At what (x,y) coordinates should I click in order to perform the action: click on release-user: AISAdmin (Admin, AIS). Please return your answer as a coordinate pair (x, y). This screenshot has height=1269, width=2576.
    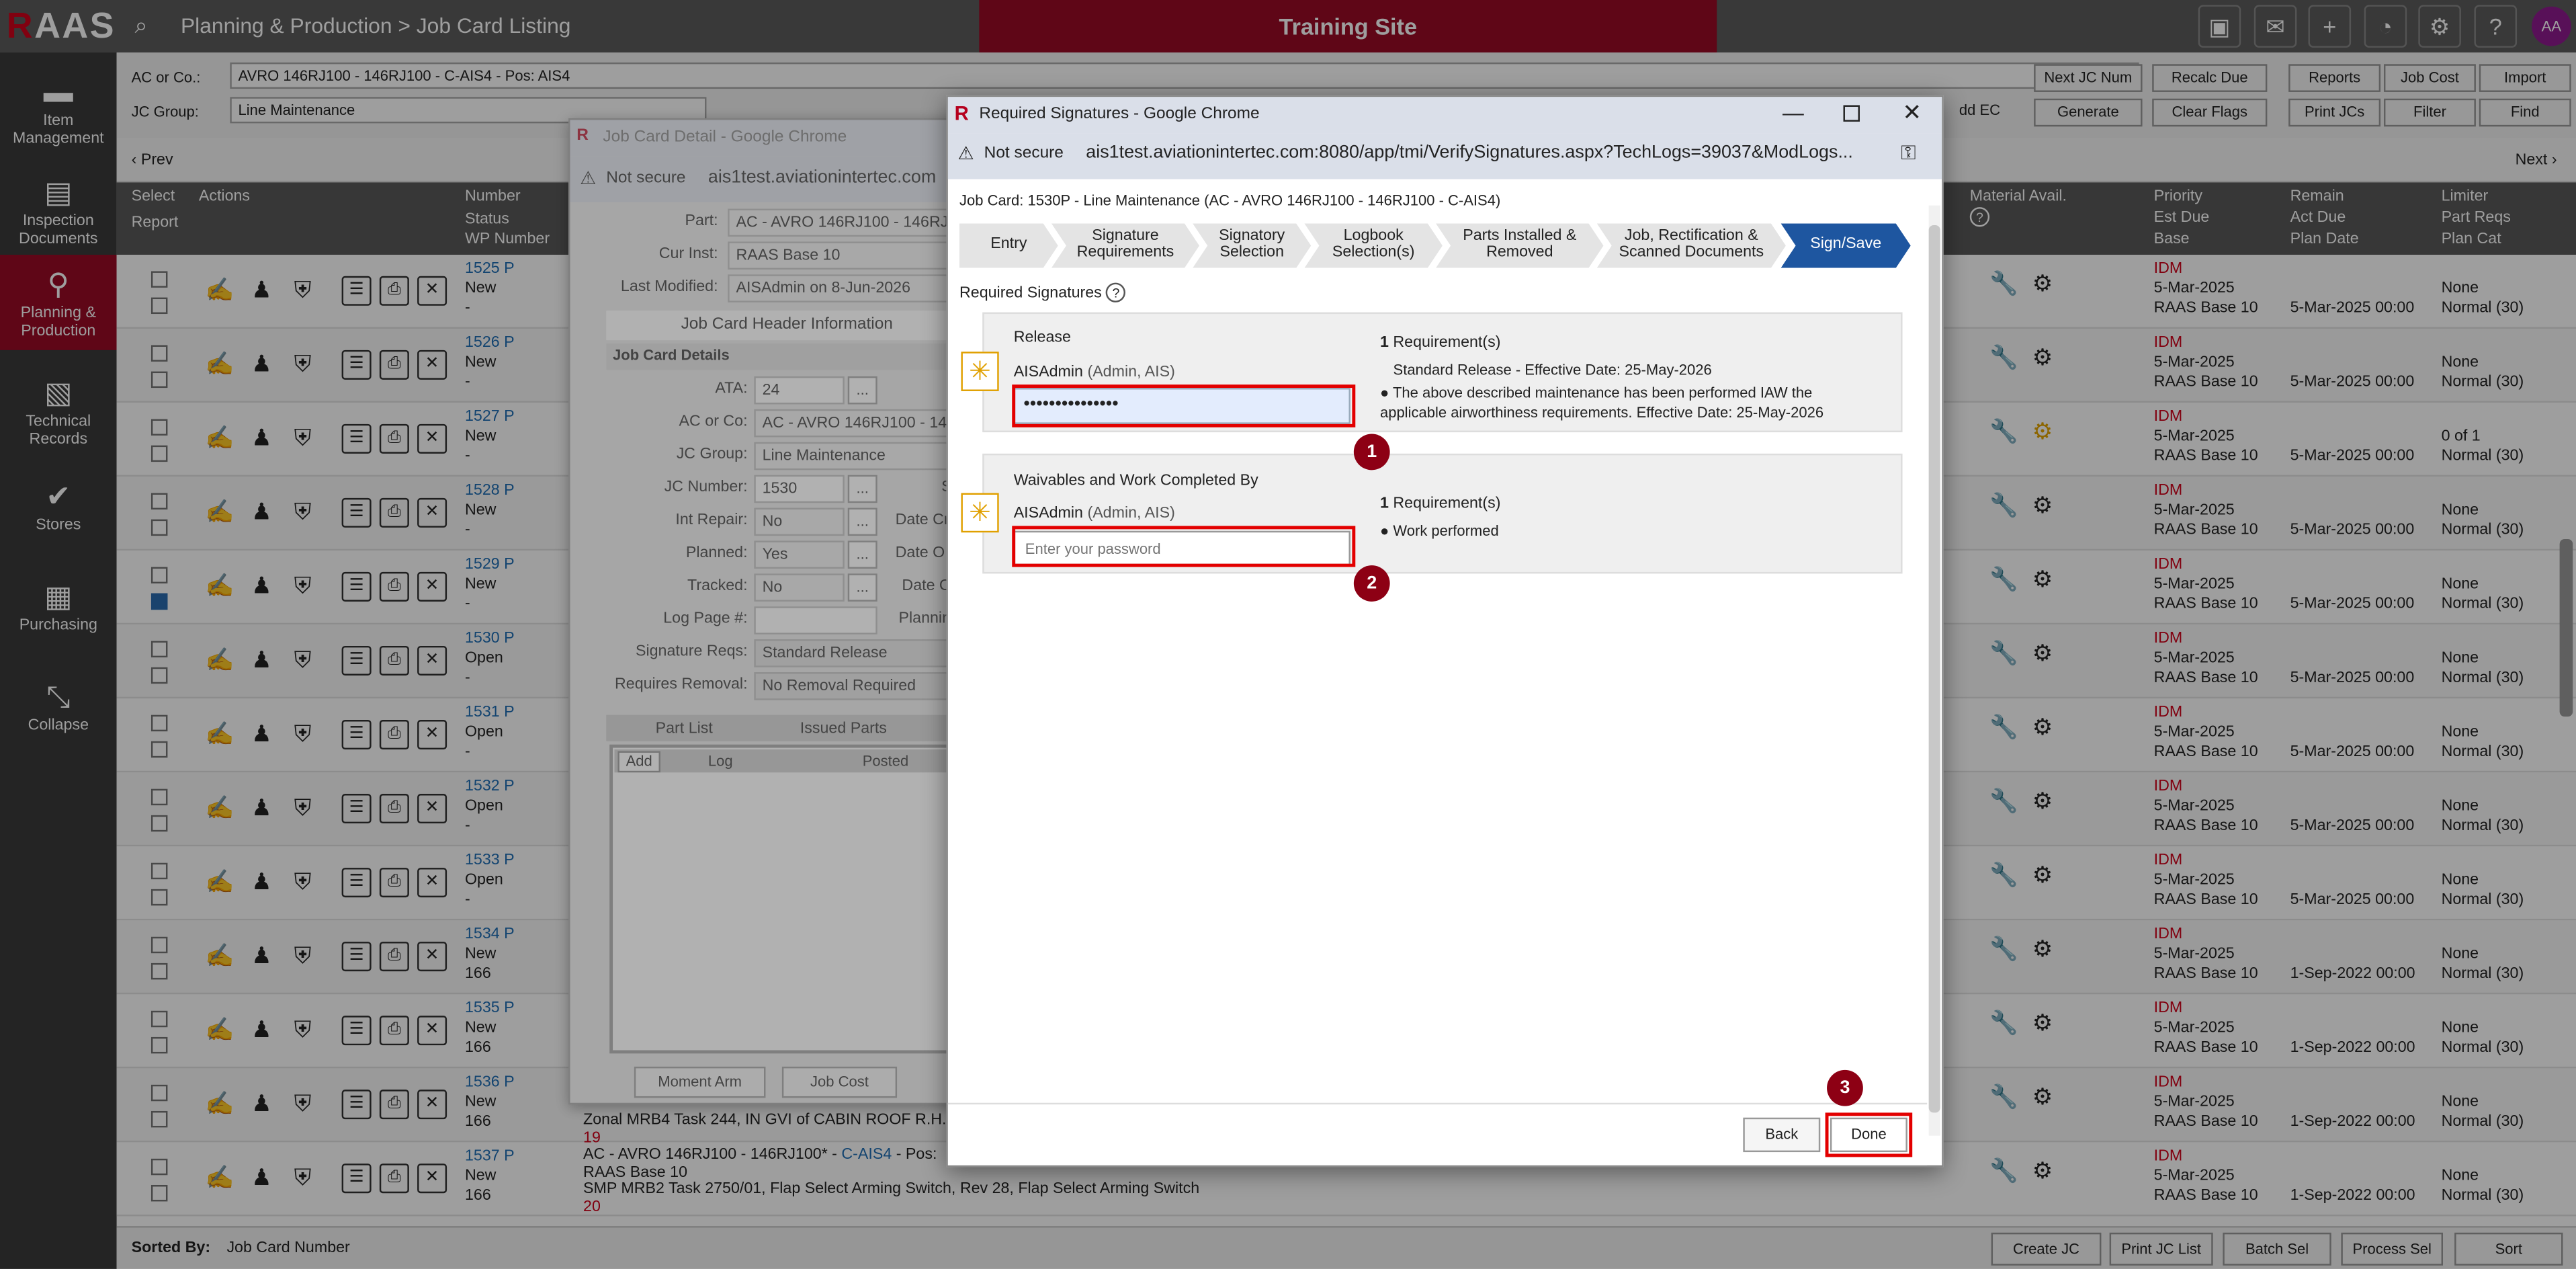
    Looking at the image, I should click on (1094, 372).